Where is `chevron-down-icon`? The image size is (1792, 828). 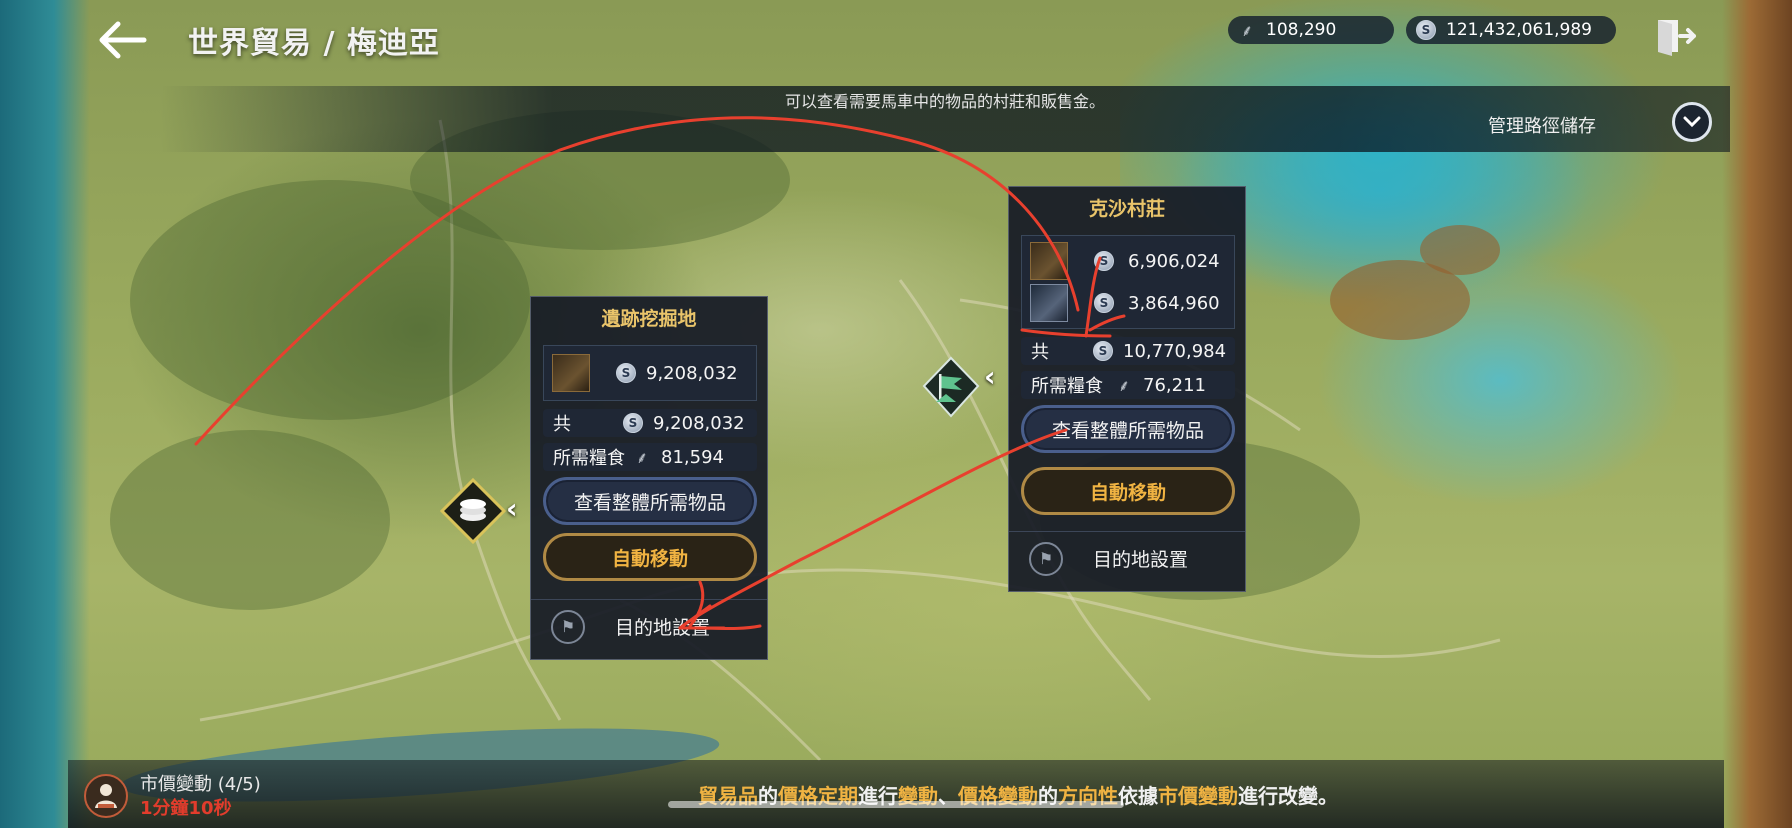 chevron-down-icon is located at coordinates (1692, 122).